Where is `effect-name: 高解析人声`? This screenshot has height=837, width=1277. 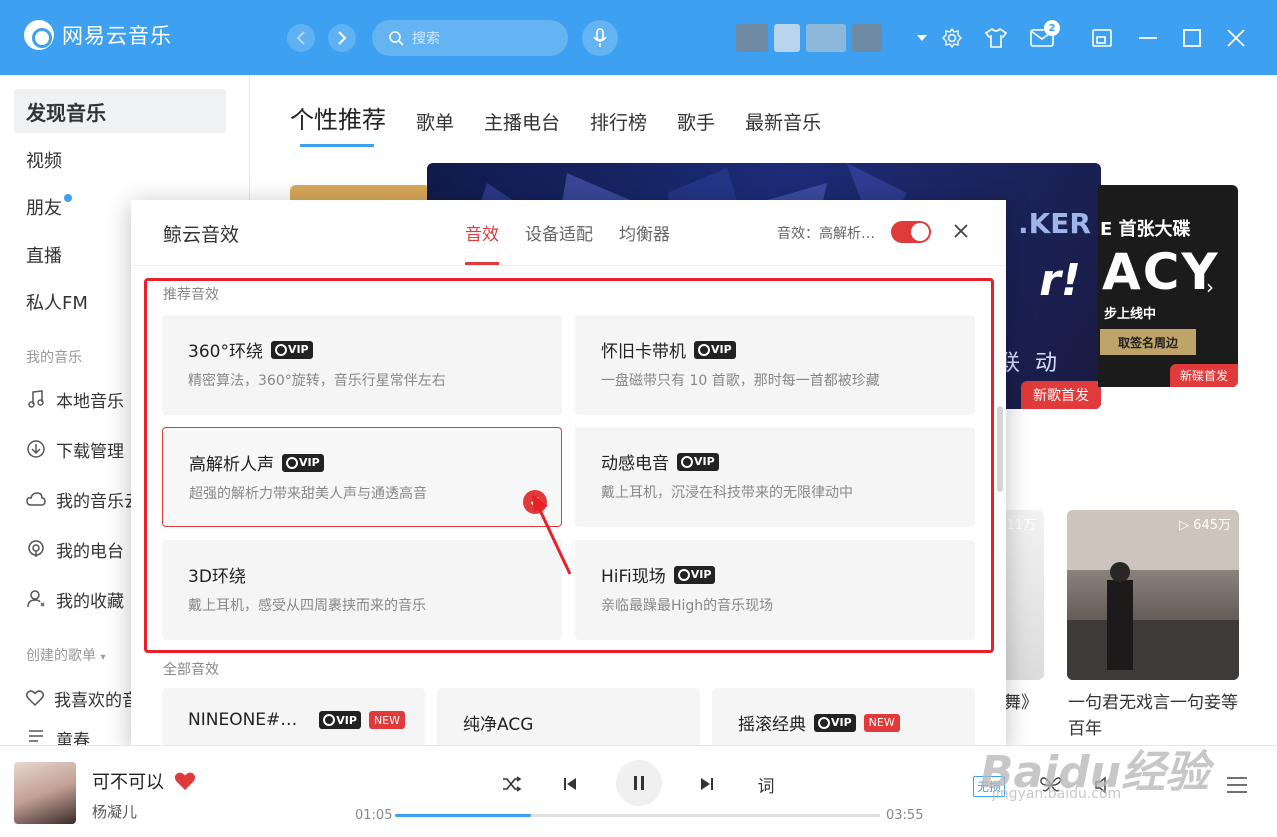 effect-name: 高解析人声 is located at coordinates (231, 465).